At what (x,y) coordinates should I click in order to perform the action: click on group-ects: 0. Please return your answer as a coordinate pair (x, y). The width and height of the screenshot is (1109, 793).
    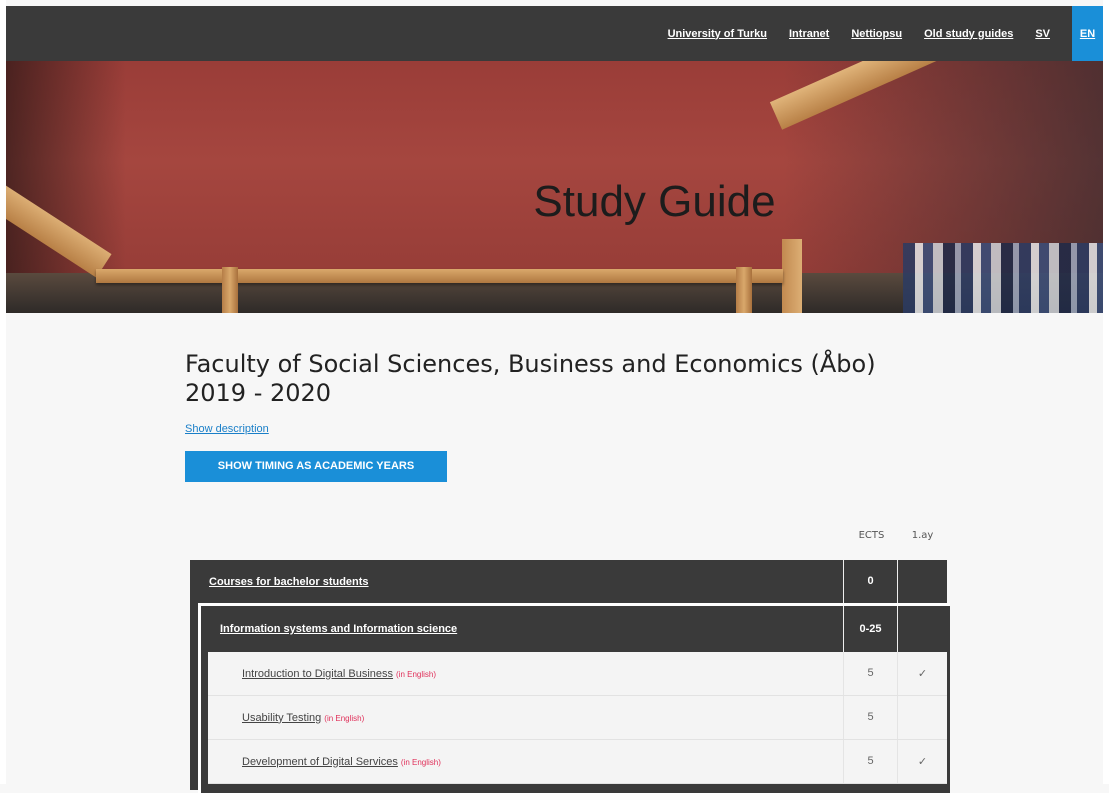
    Looking at the image, I should click on (870, 581).